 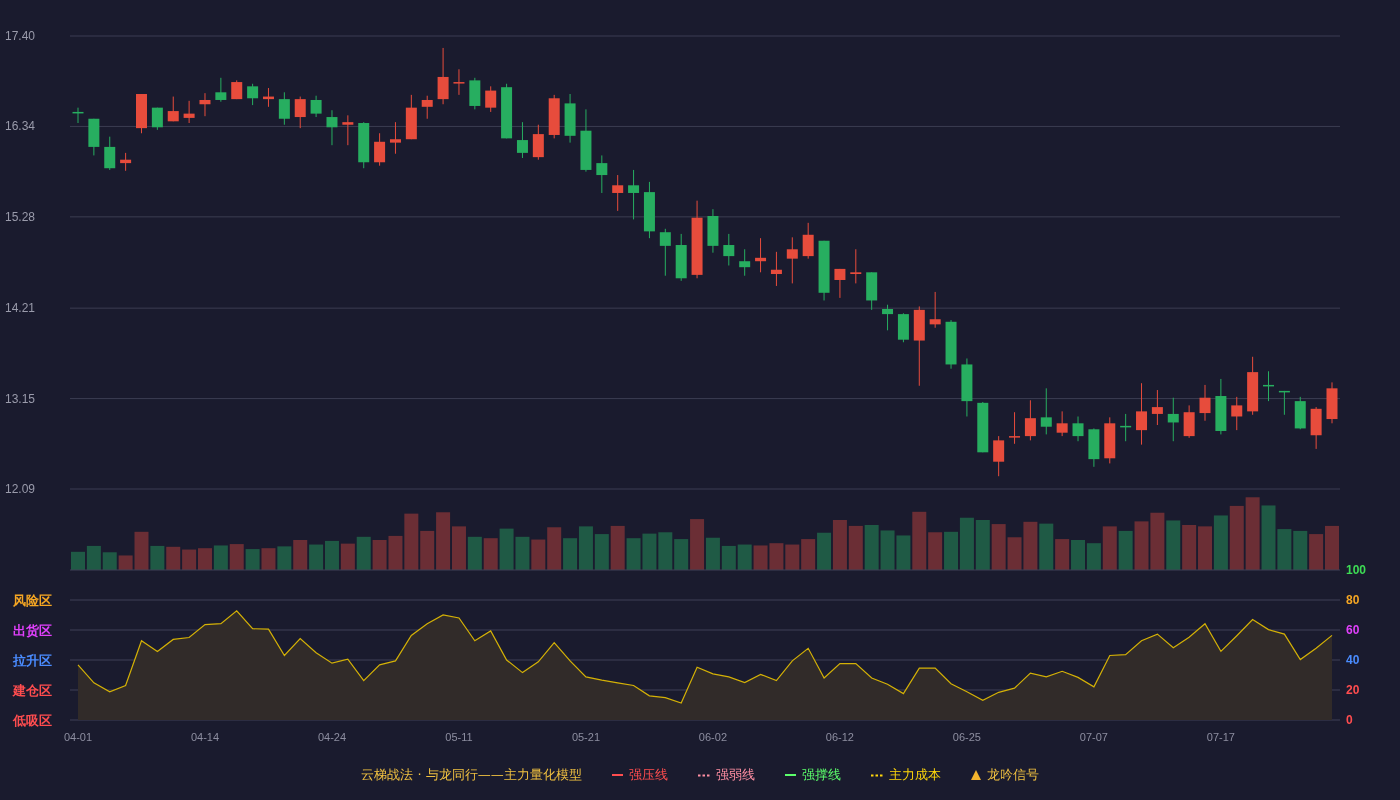 I want to click on axis-label: 17.40, so click(x=20, y=36).